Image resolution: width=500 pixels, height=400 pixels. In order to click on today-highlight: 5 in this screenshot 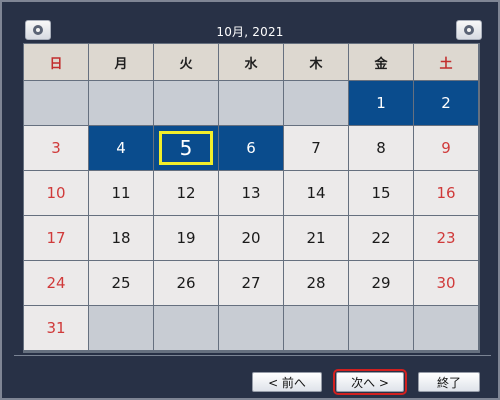, I will do `click(186, 148)`.